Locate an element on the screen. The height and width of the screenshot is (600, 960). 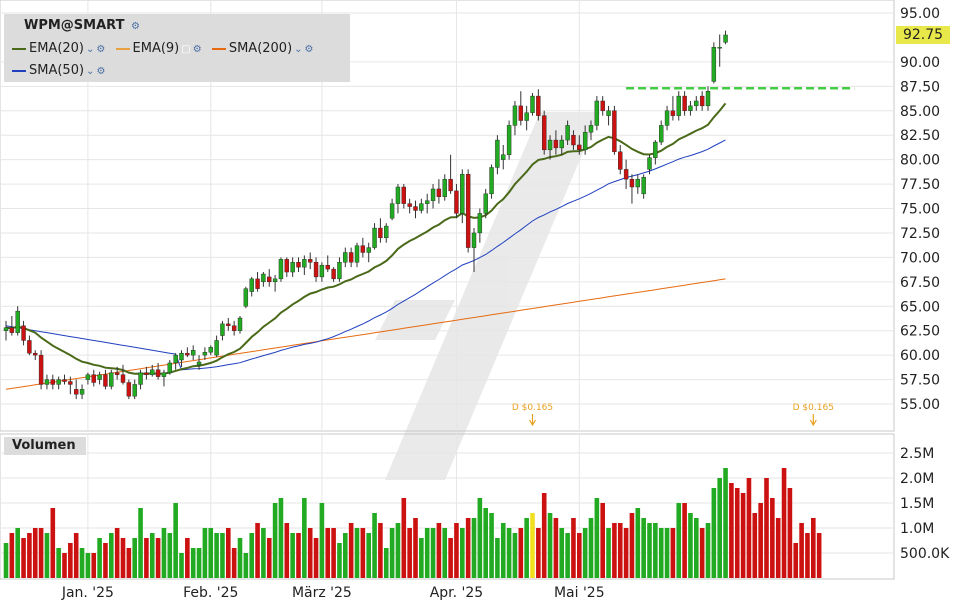
price-tick-label: 85.00 is located at coordinates (920, 112).